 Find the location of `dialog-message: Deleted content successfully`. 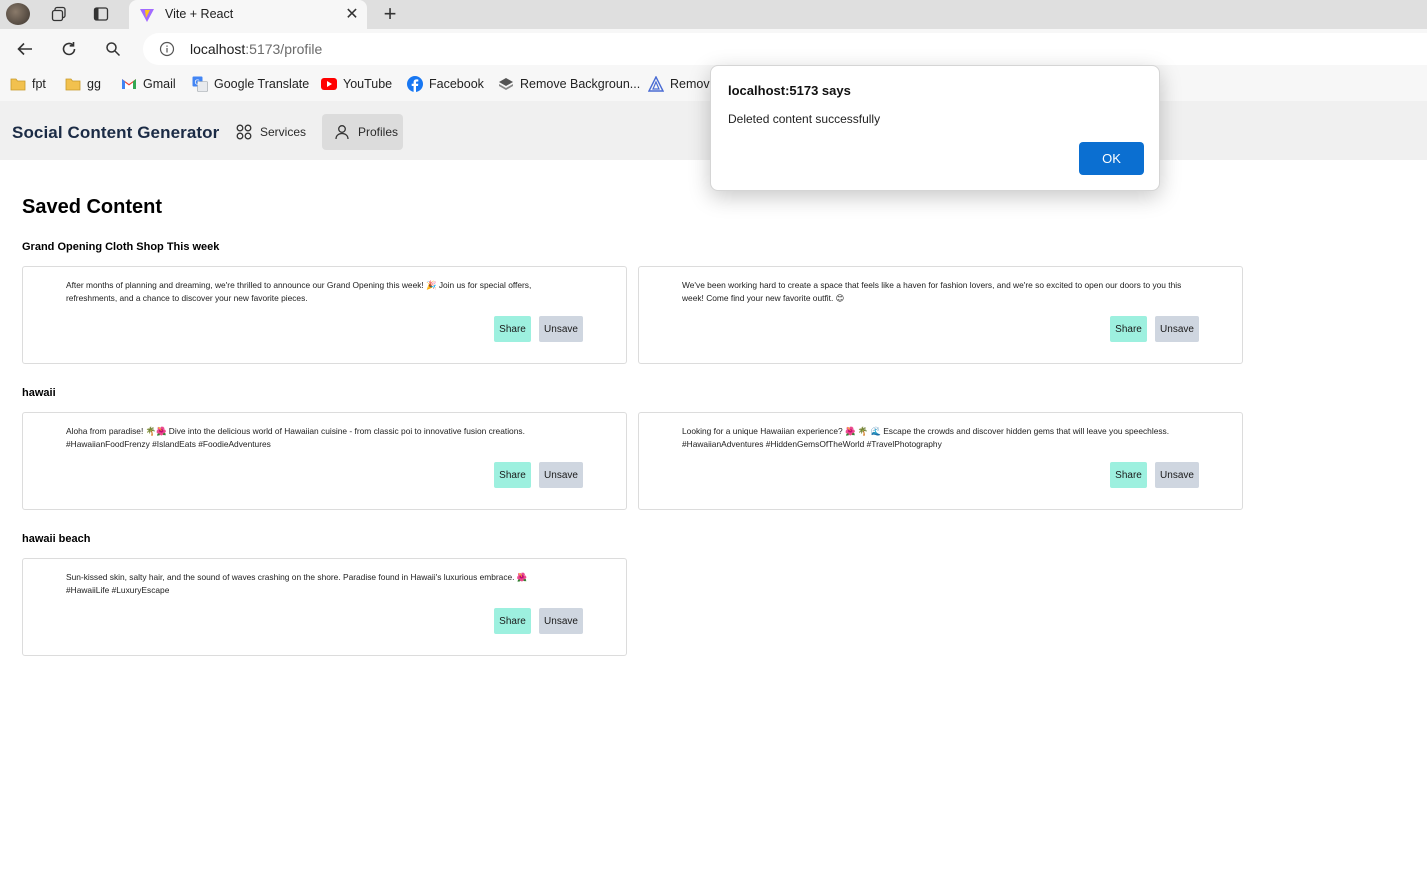

dialog-message: Deleted content successfully is located at coordinates (804, 119).